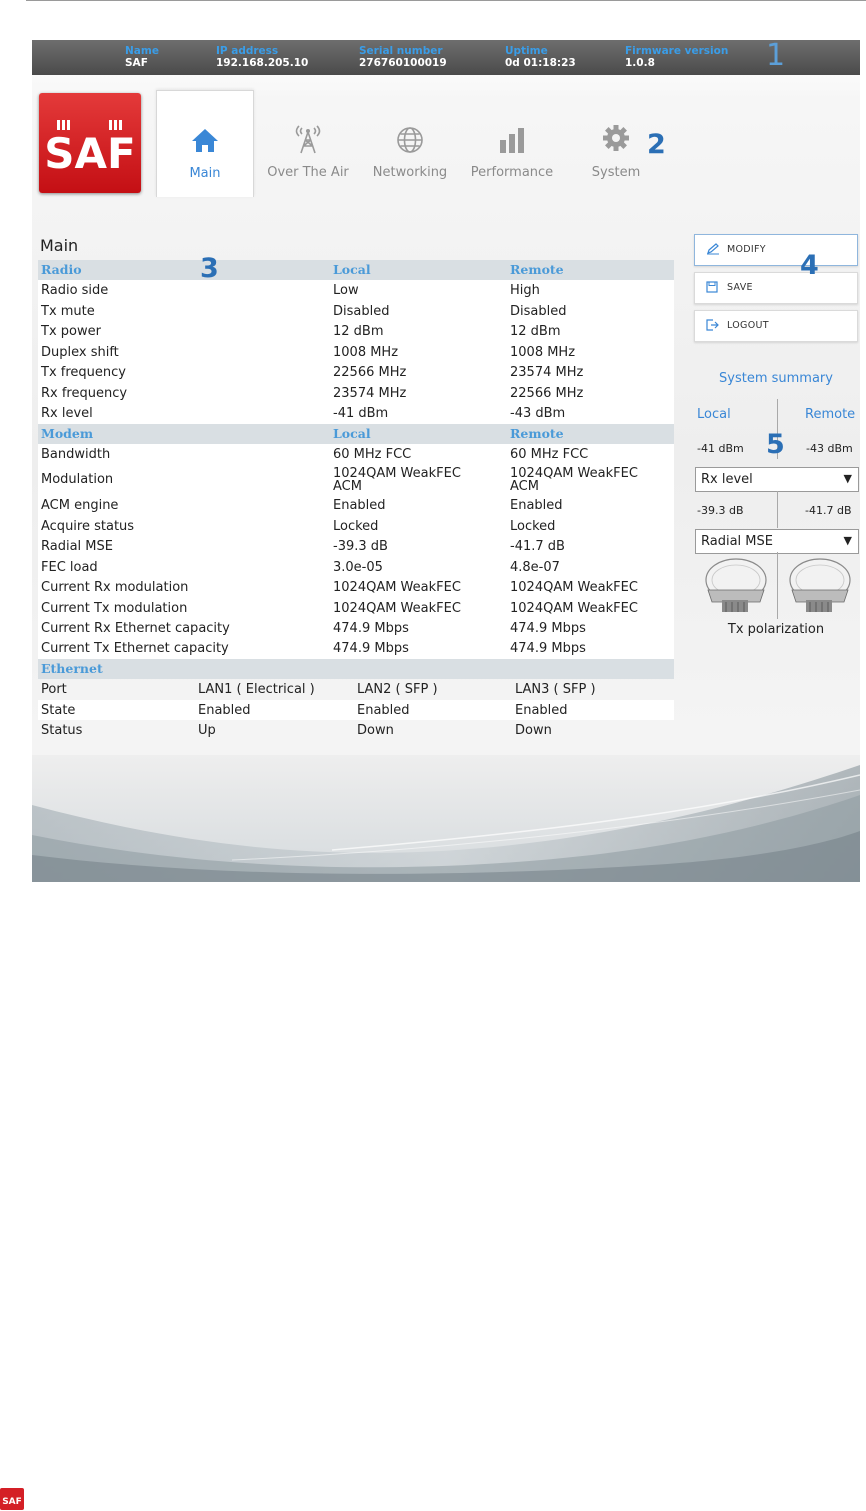 The width and height of the screenshot is (866, 1511). Describe the element at coordinates (537, 547) in the screenshot. I see `remote-value: -41.7 dB` at that location.